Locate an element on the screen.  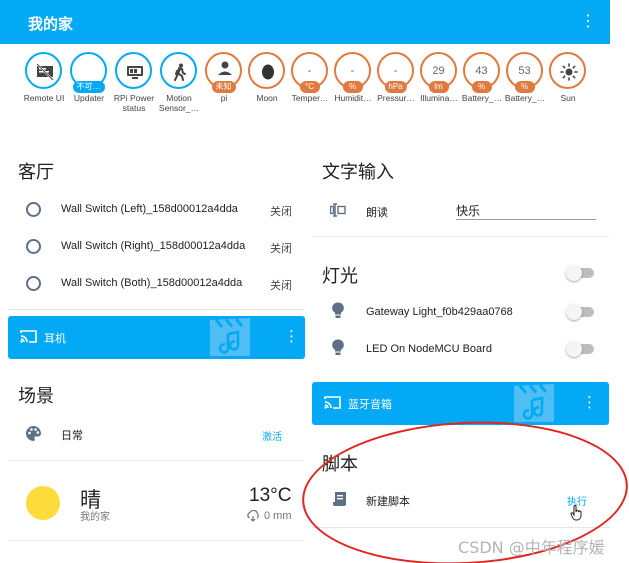
light-name: Gateway Light_f0b429aa0768 is located at coordinates (439, 312).